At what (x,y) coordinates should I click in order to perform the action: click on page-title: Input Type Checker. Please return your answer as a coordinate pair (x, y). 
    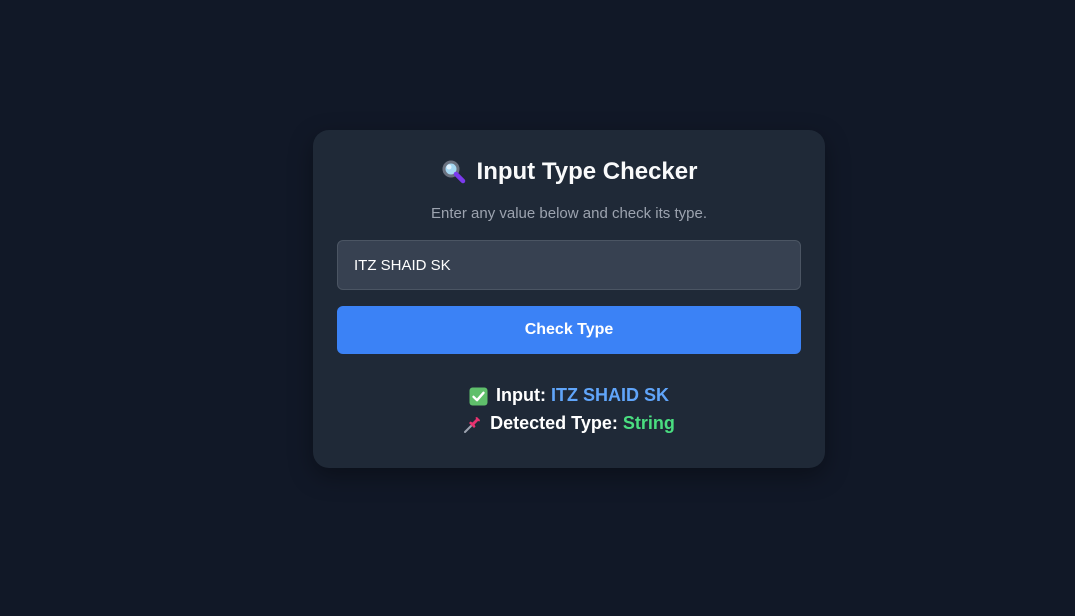
    Looking at the image, I should click on (569, 172).